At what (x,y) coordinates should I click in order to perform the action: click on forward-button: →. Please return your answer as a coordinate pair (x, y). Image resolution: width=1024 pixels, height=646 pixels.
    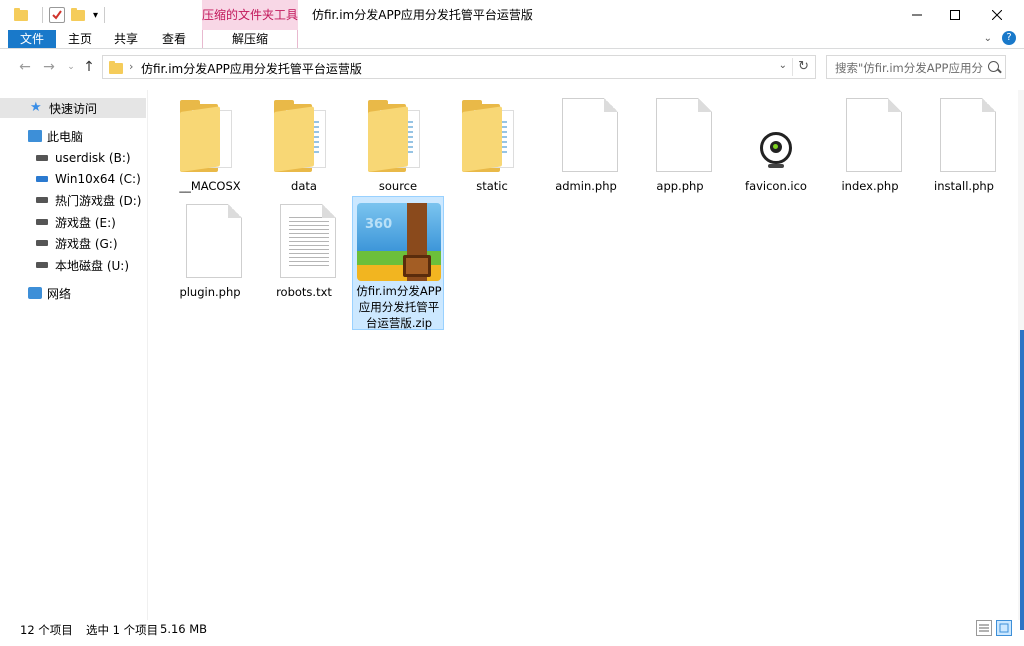
    Looking at the image, I should click on (49, 67).